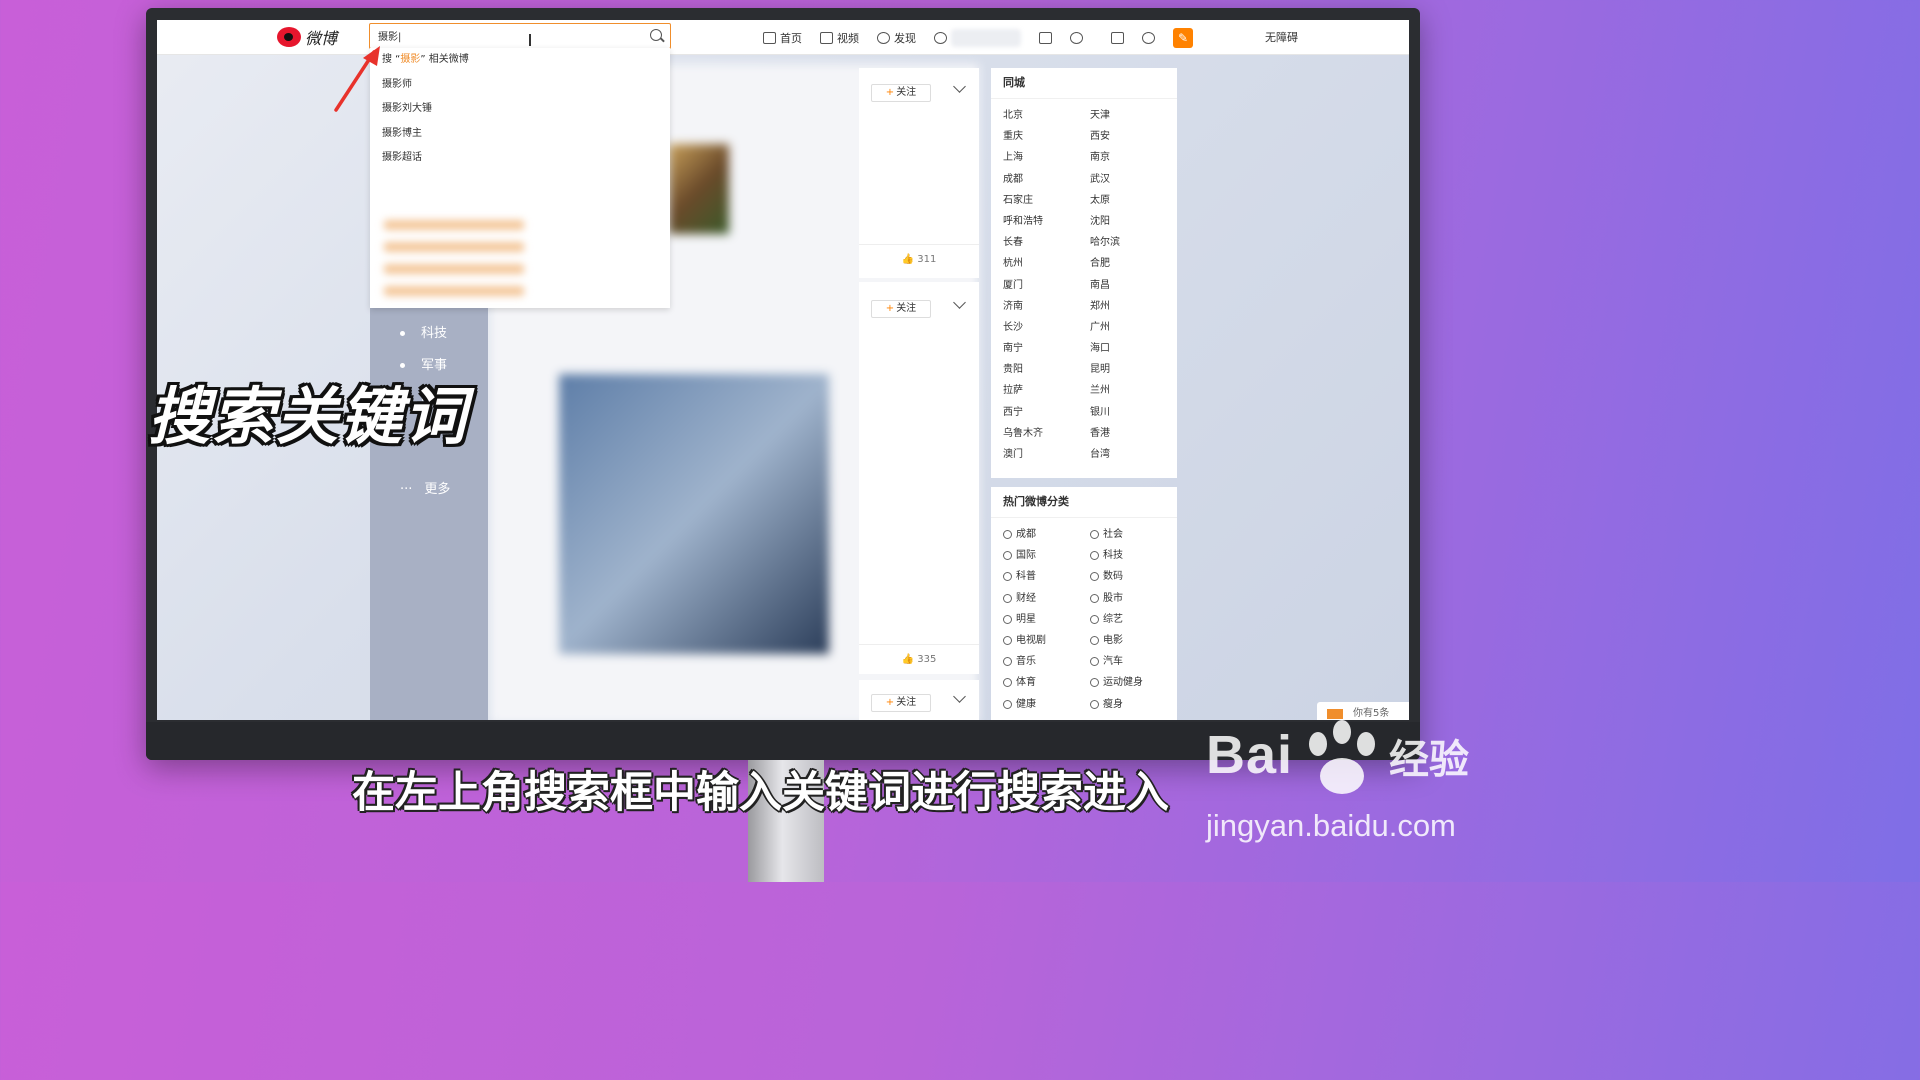  I want to click on hot-panel-title: 热门微博分类, so click(1084, 502).